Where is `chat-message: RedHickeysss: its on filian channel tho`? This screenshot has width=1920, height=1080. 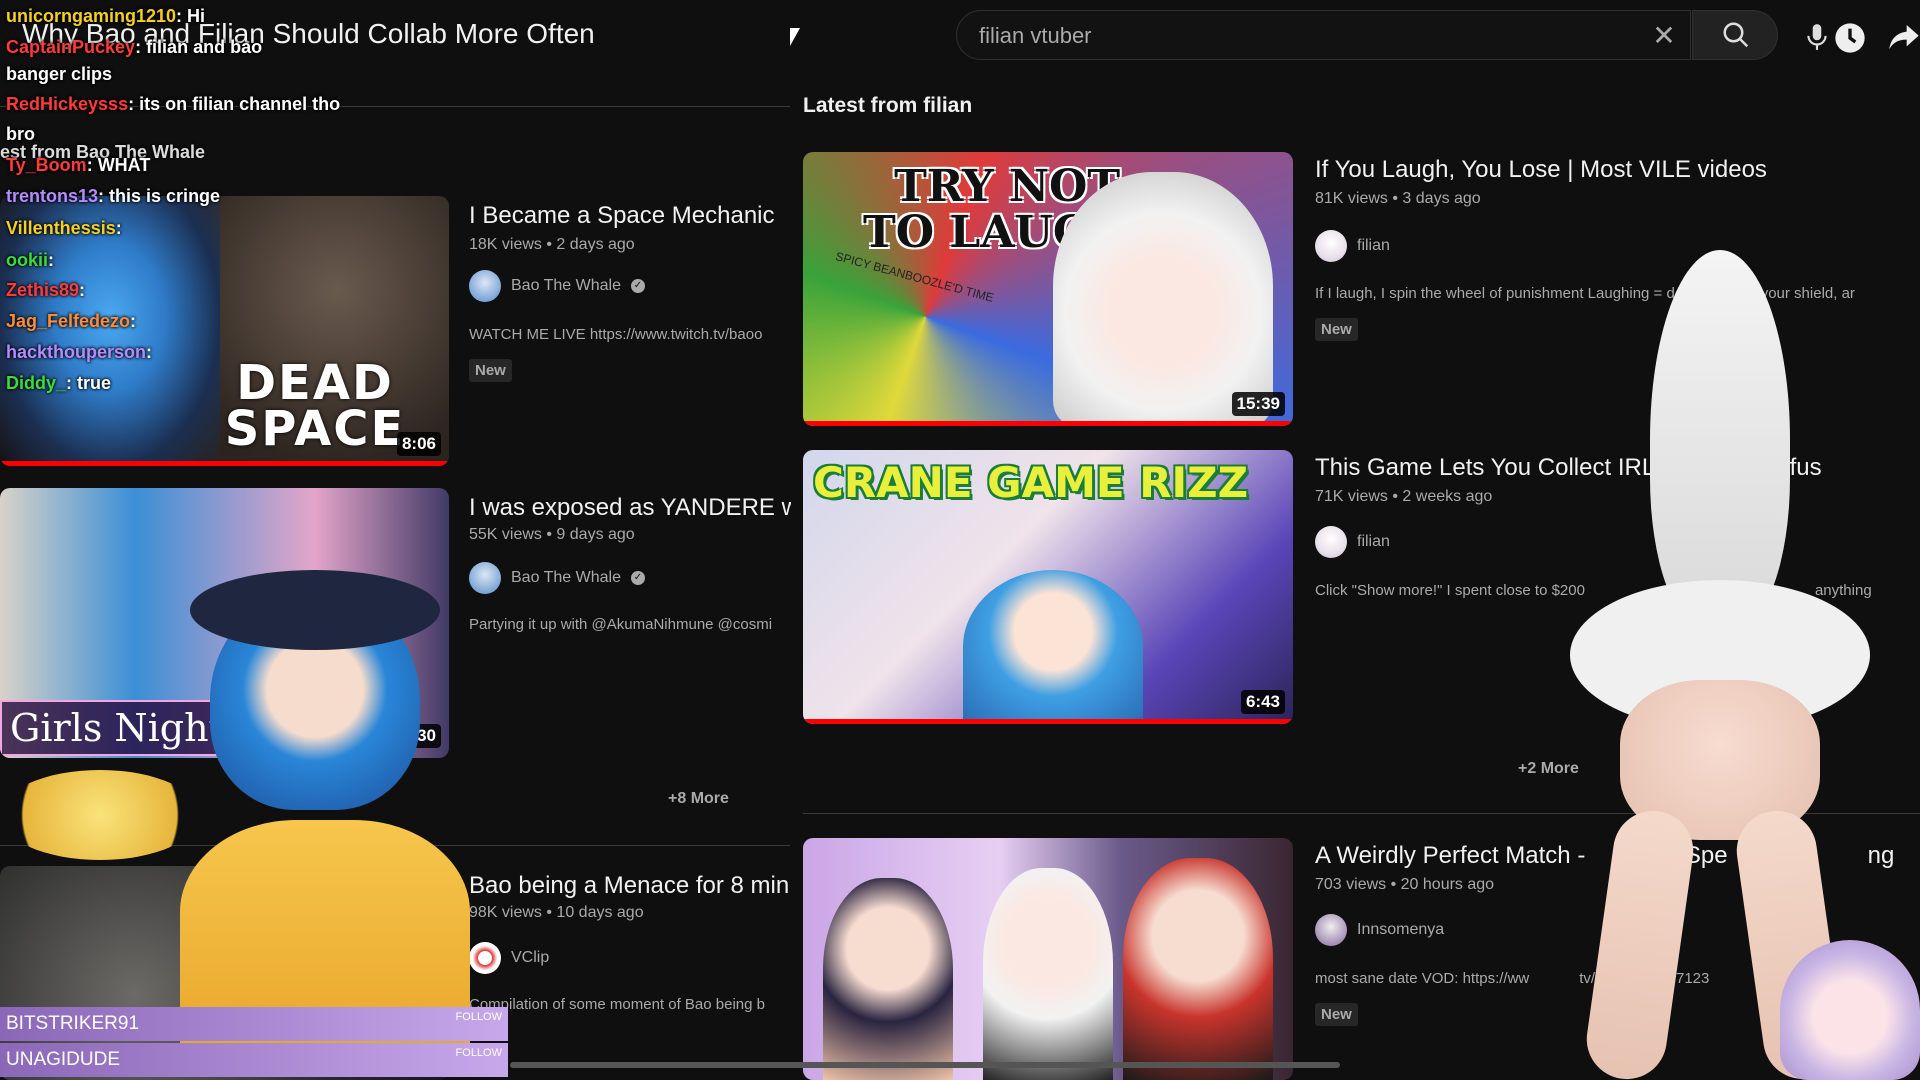
chat-message: RedHickeysss: its on filian channel tho is located at coordinates (173, 104).